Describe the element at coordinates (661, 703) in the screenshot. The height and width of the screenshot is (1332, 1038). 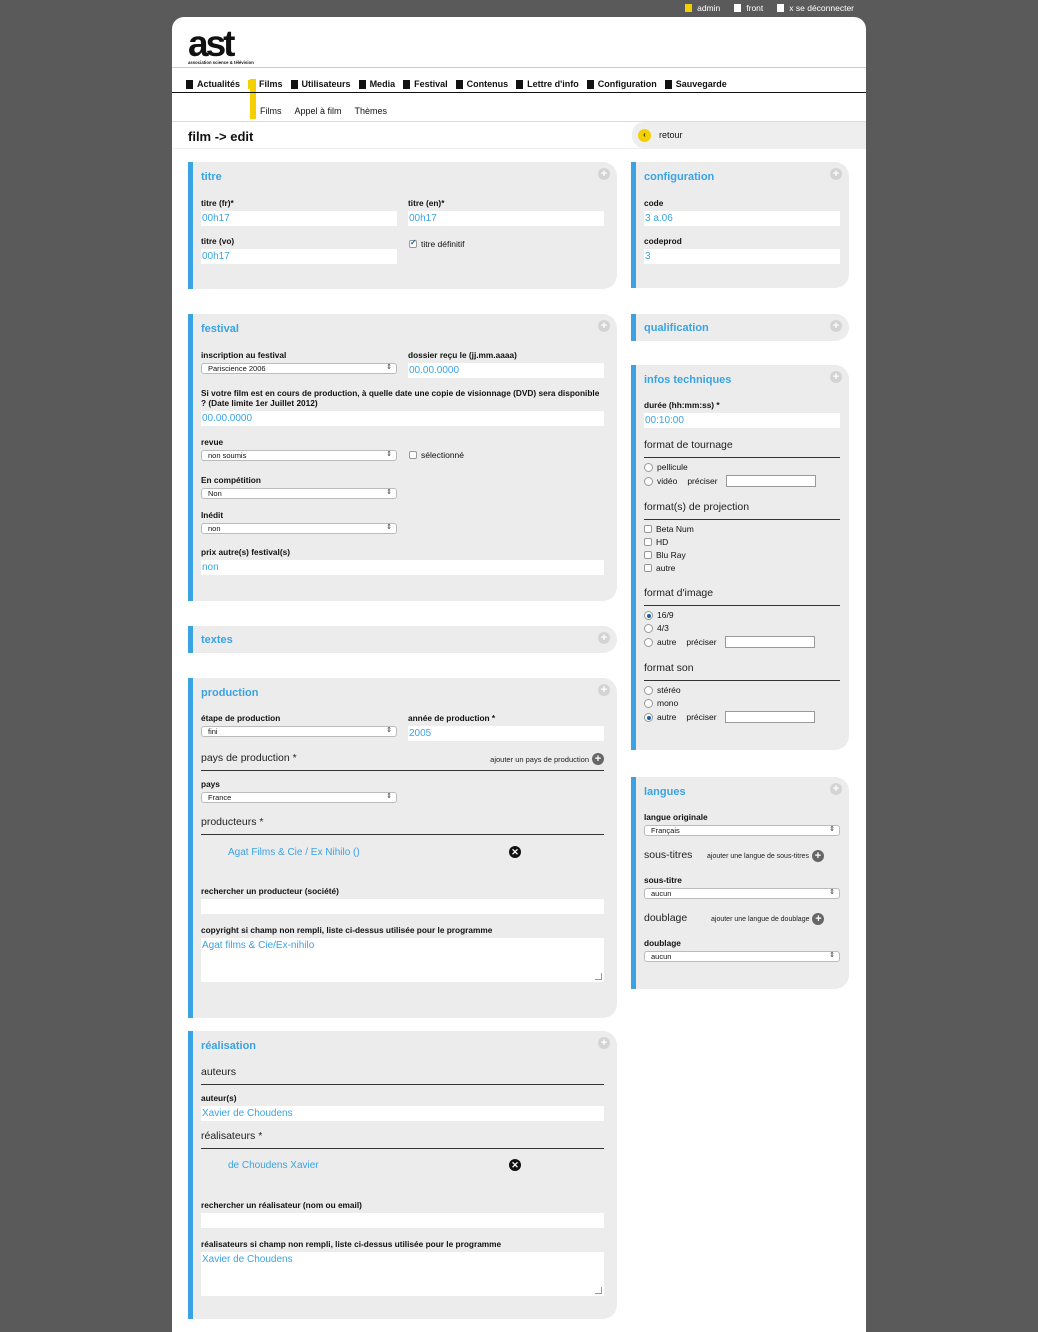
I see `radio-mono: mono` at that location.